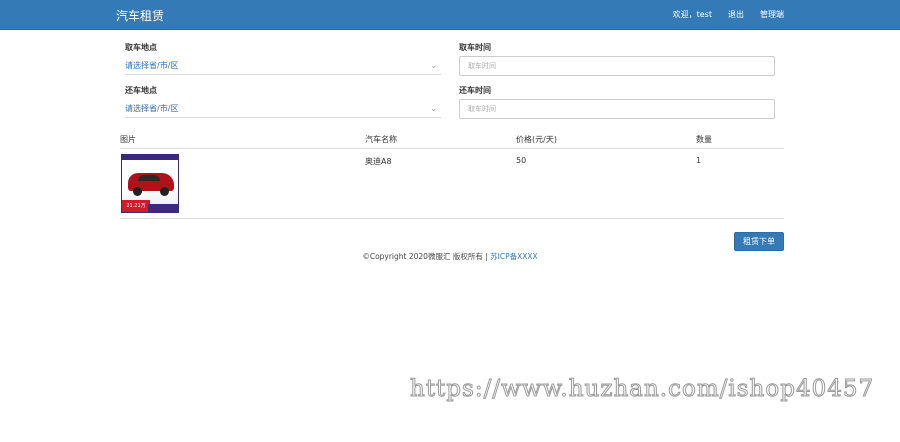  I want to click on car-name-cell: 奥迪A8, so click(378, 161).